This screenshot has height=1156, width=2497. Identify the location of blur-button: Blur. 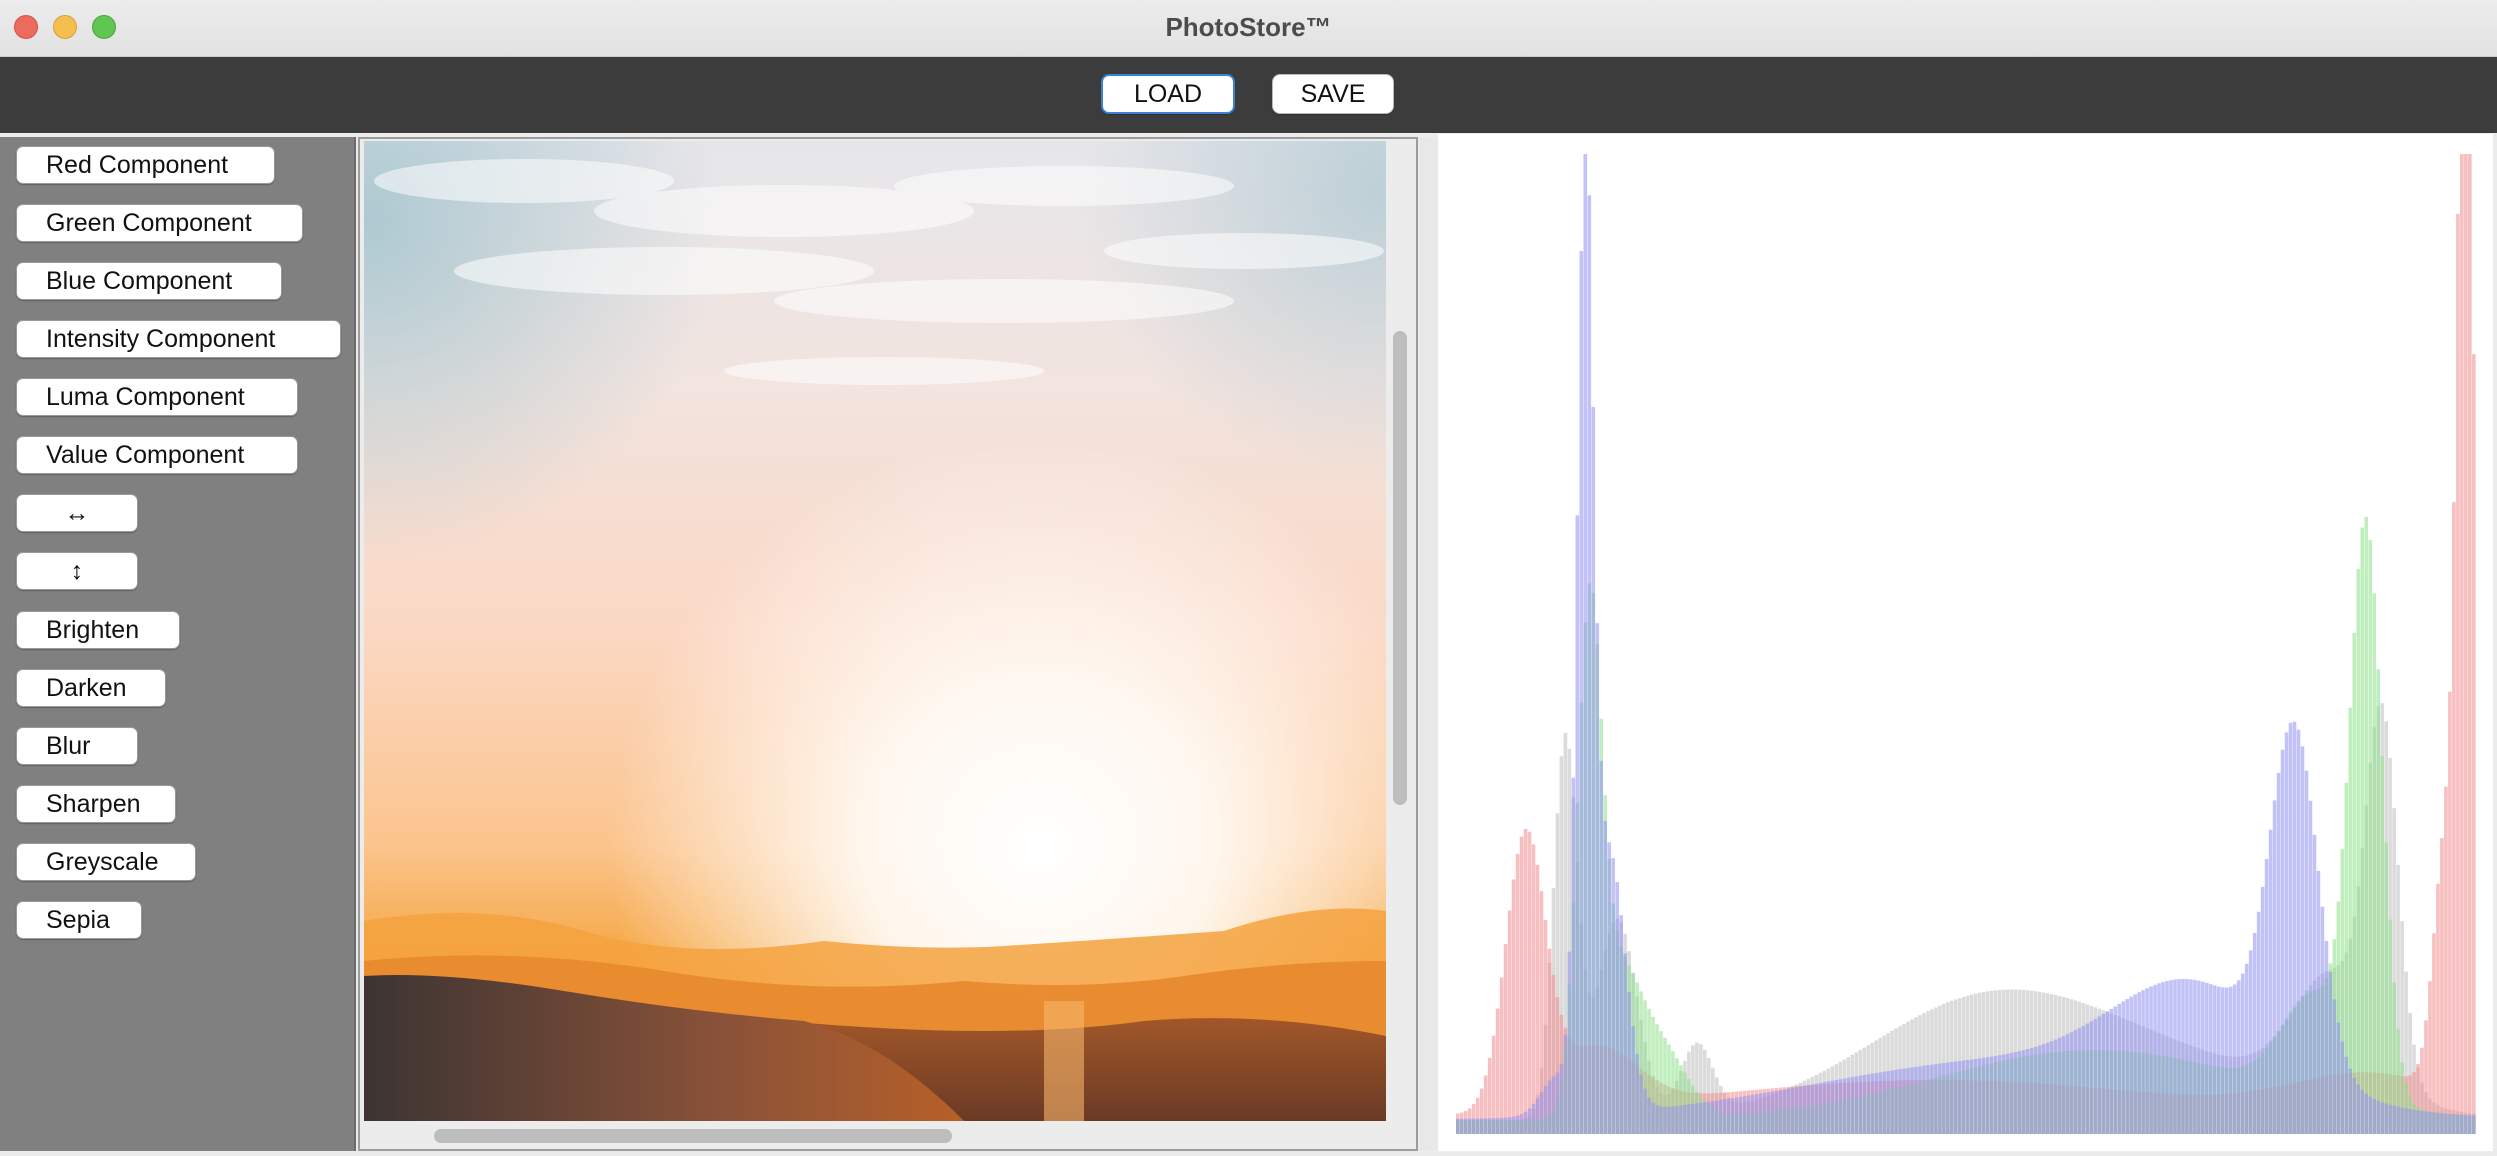
(77, 746).